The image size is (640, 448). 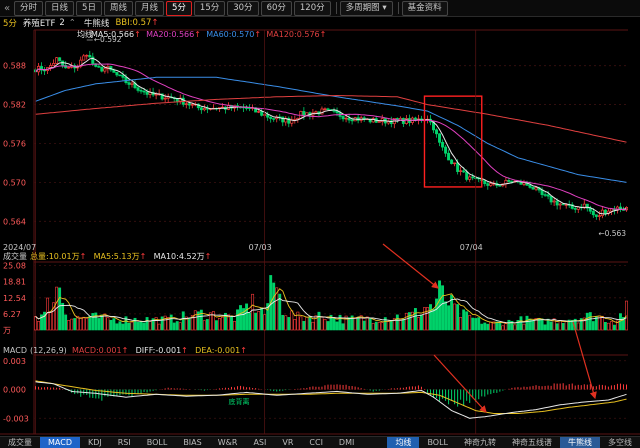 What do you see at coordinates (331, 395) in the screenshot?
I see `macd-histogram` at bounding box center [331, 395].